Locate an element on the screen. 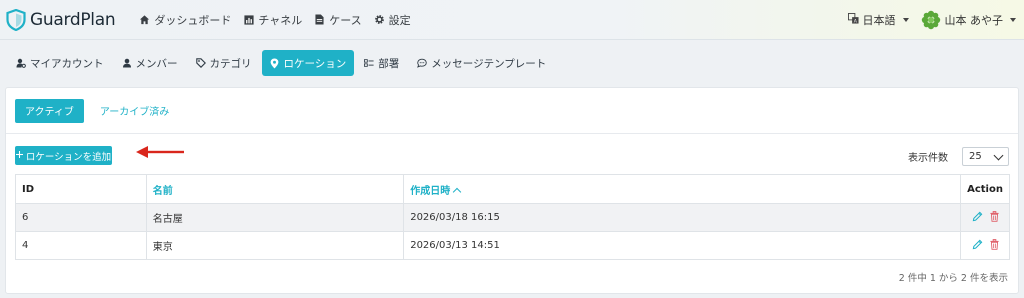  nav-case: ケース is located at coordinates (338, 20).